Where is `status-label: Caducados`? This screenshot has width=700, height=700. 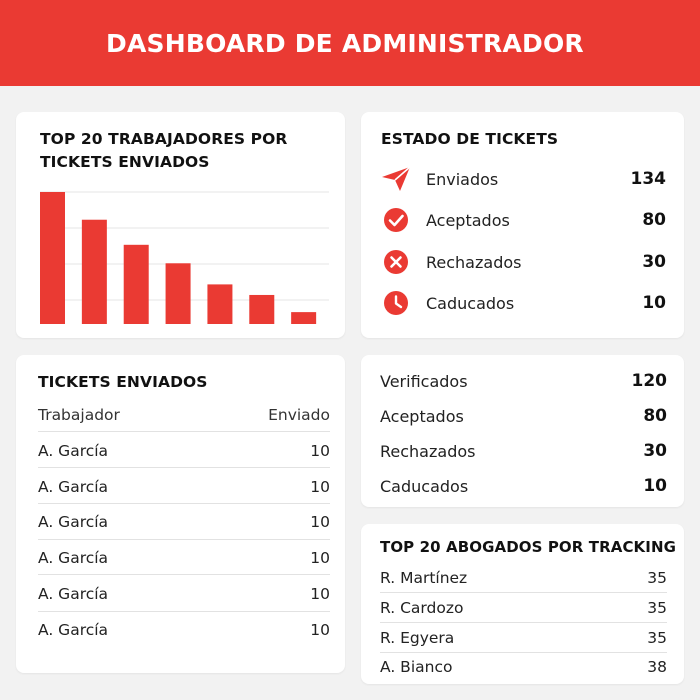 status-label: Caducados is located at coordinates (470, 303).